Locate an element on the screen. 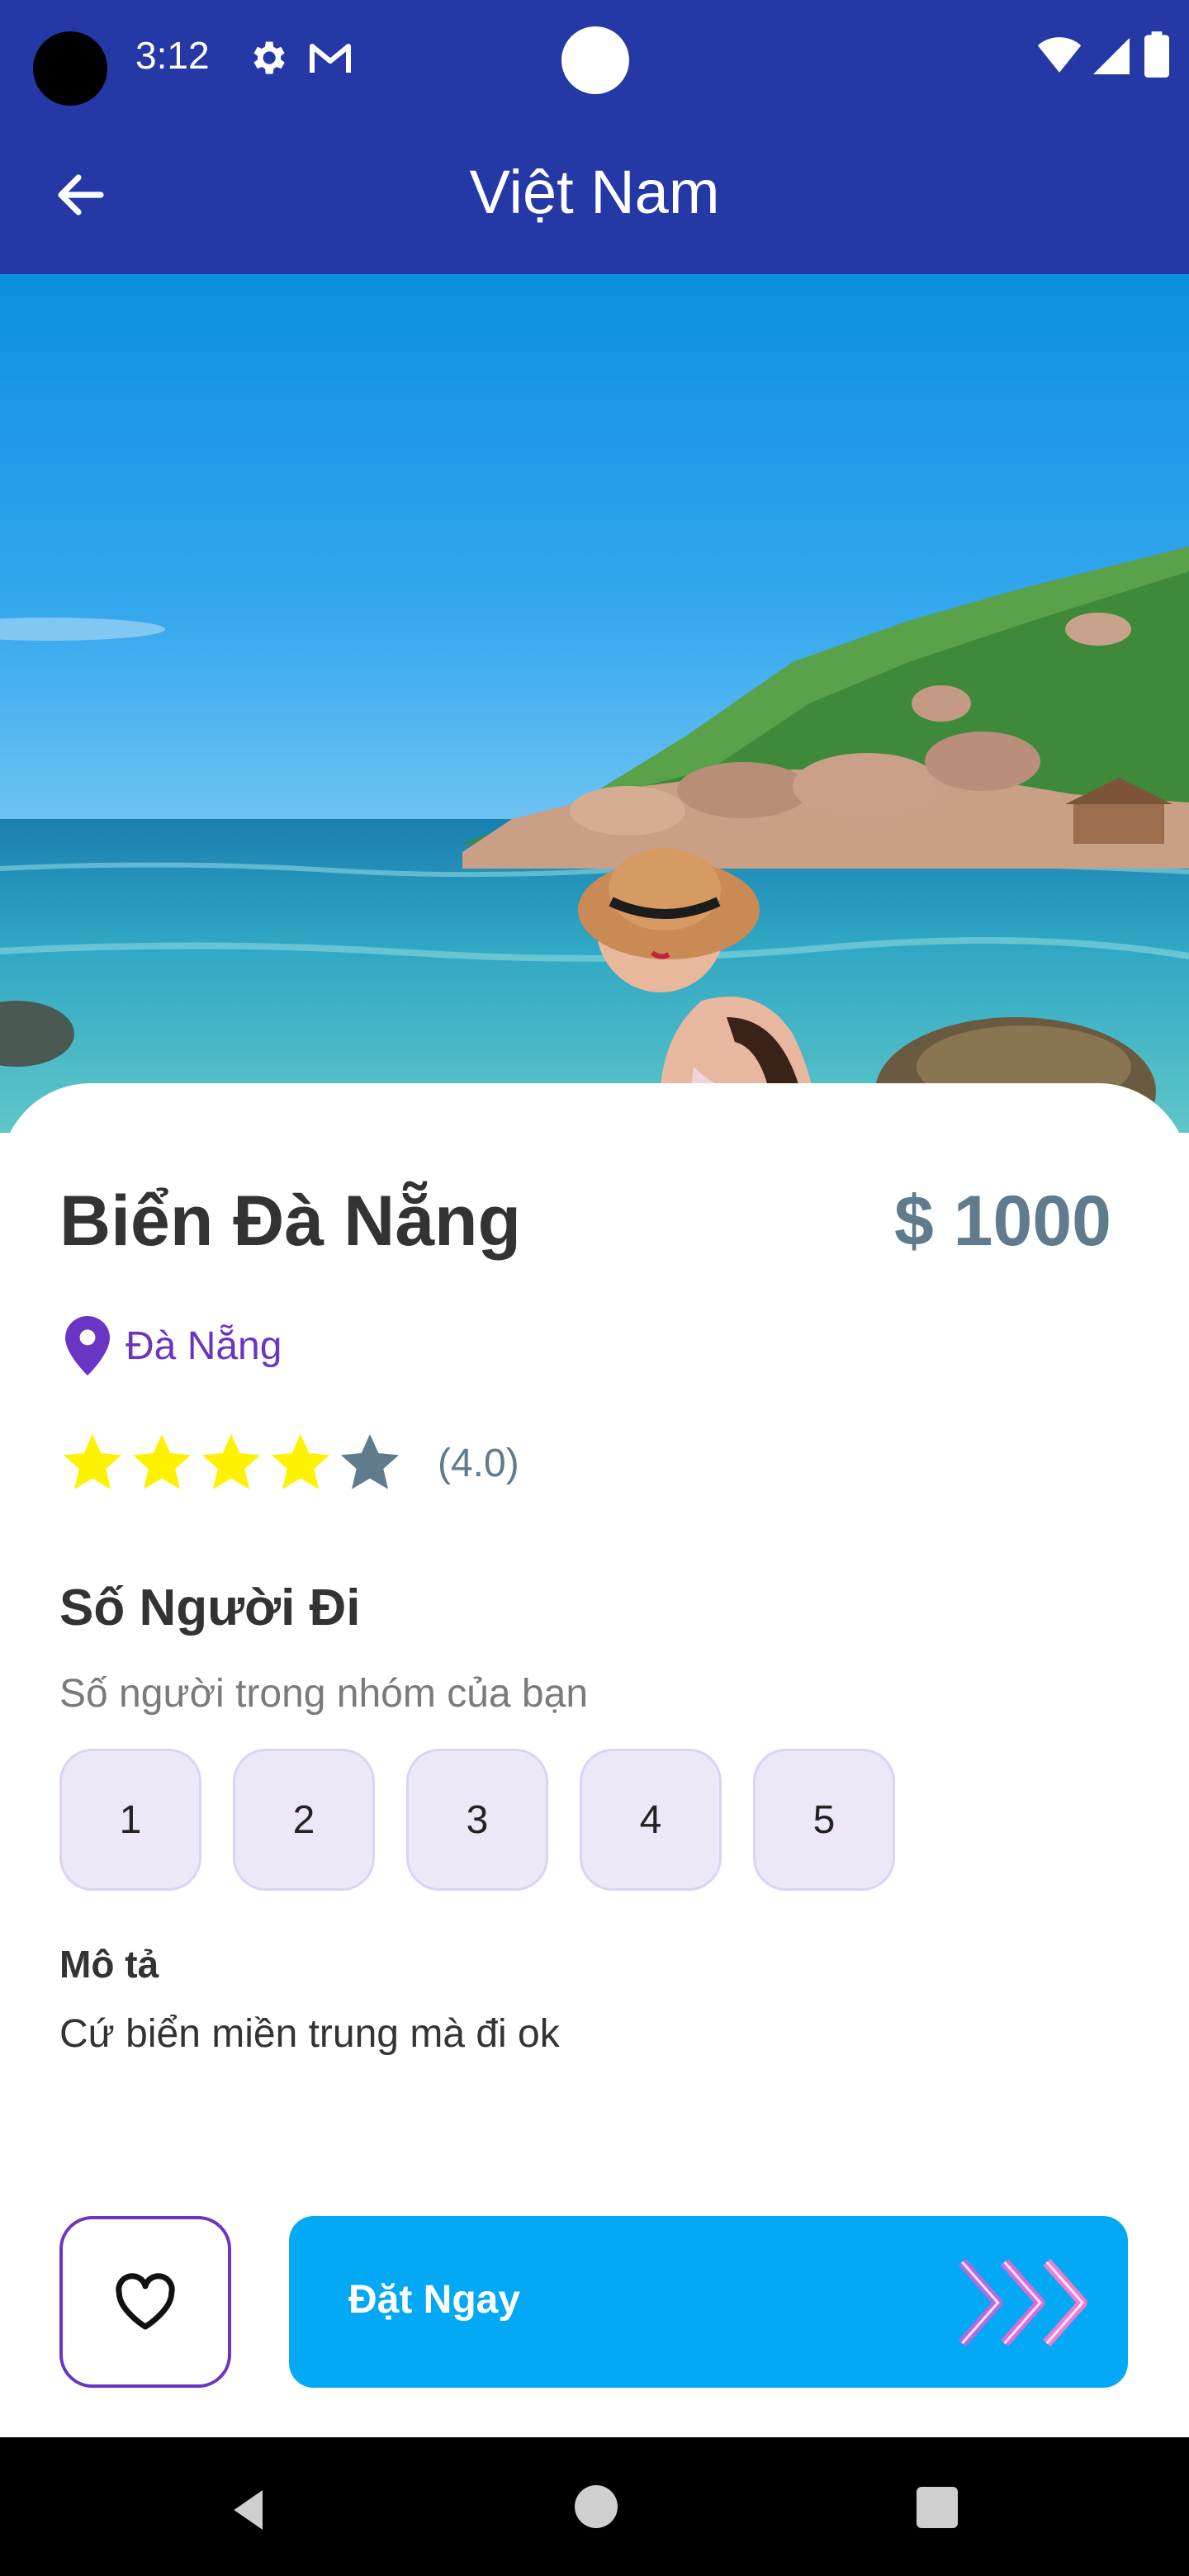  heart-outline-icon is located at coordinates (145, 2301).